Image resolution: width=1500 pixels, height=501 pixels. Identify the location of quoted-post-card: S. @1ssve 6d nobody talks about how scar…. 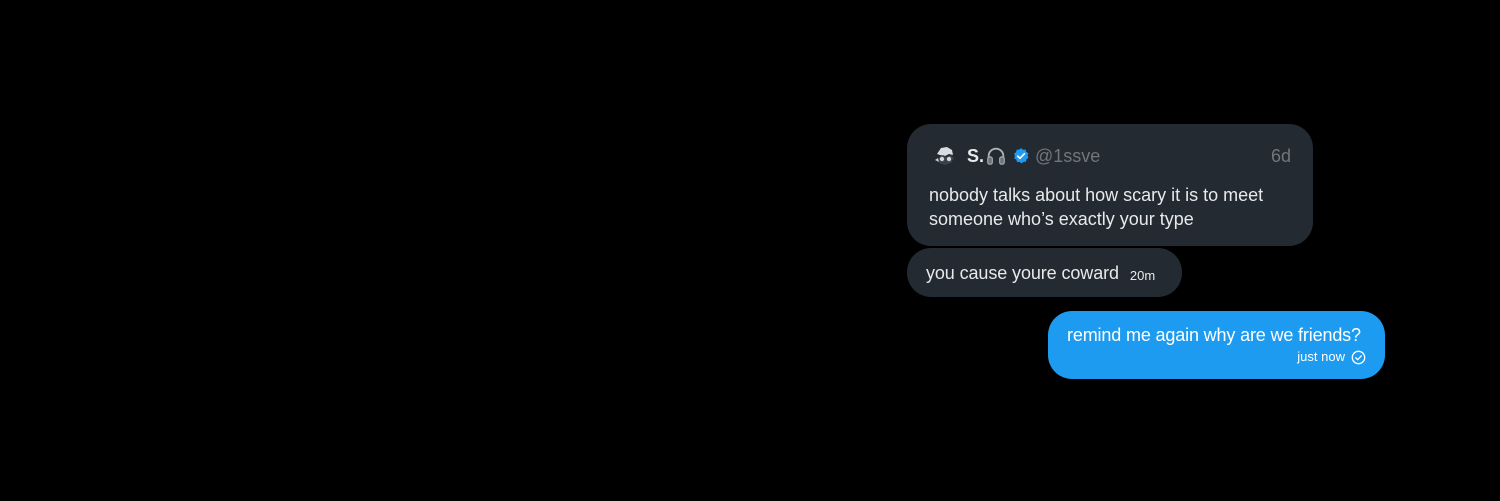
(1110, 185).